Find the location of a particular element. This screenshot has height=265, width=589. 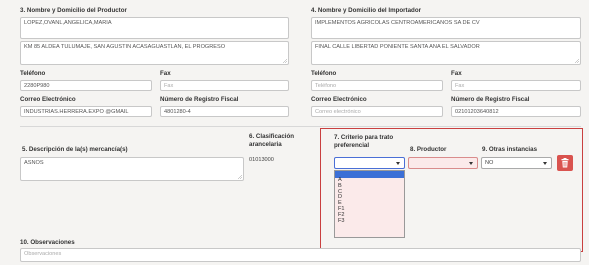

producer-email-label: Correo Electrónico is located at coordinates (48, 99).